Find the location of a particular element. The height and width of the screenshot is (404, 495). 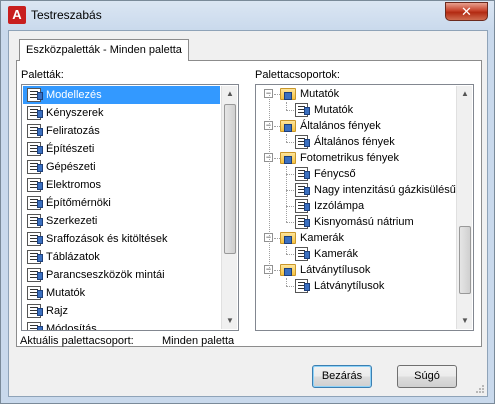

palettes-label: Paletták: is located at coordinates (42, 75).